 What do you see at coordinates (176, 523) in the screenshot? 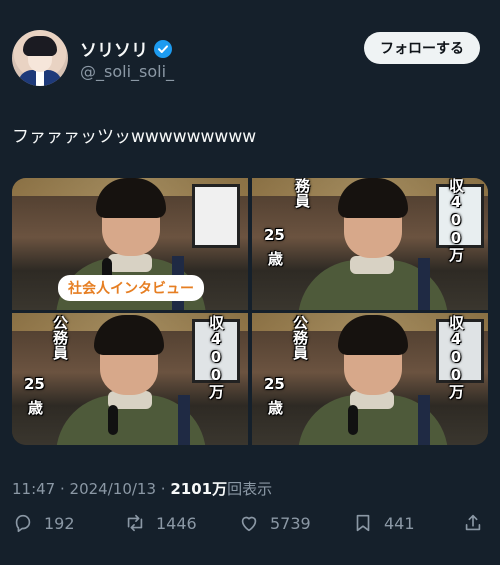
I see `retweet-count: 1446` at bounding box center [176, 523].